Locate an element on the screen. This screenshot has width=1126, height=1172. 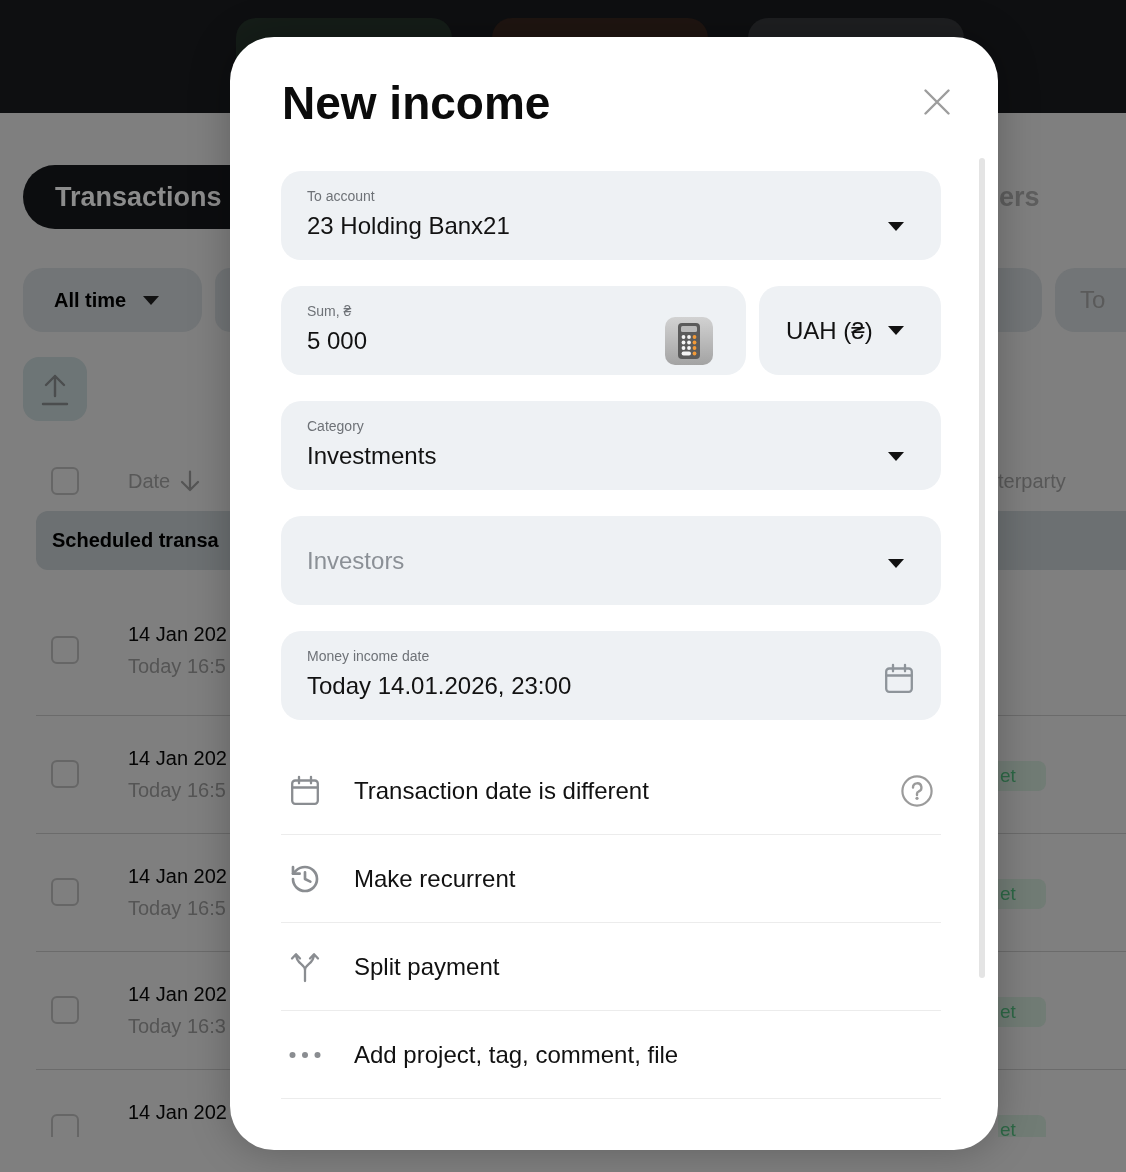
tab: Transactions is located at coordinates (126, 197).